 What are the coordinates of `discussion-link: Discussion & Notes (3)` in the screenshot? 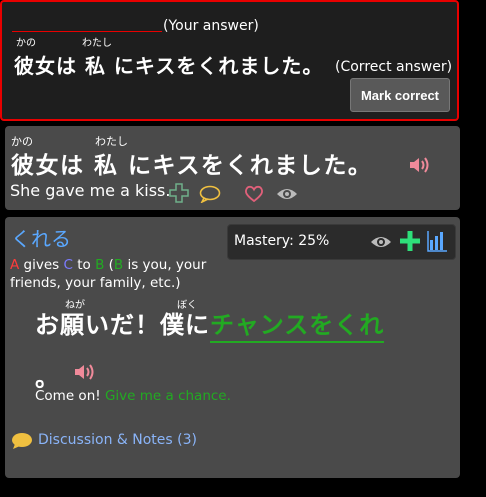 It's located at (117, 440).